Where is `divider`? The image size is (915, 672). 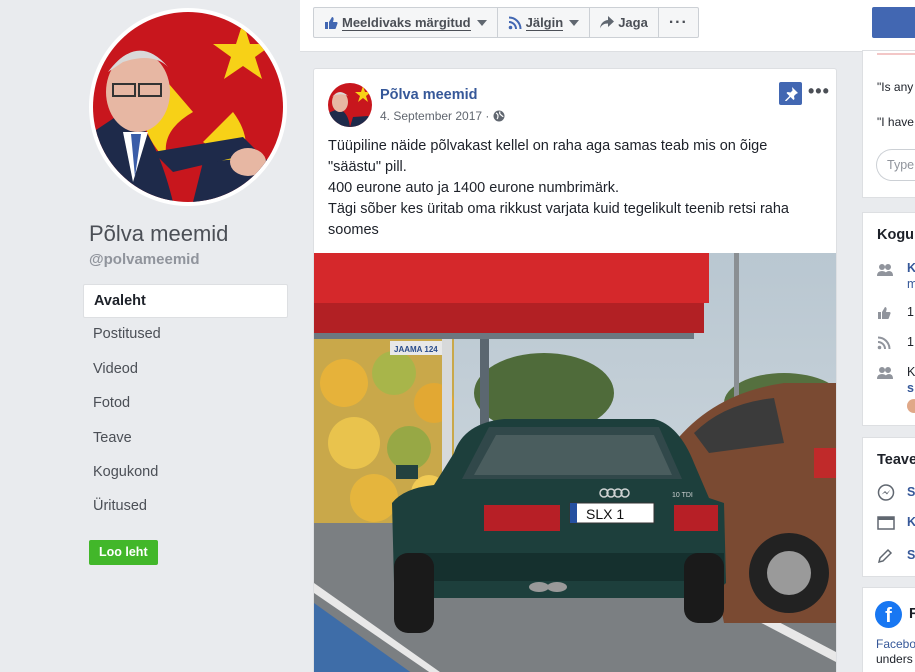 divider is located at coordinates (896, 54).